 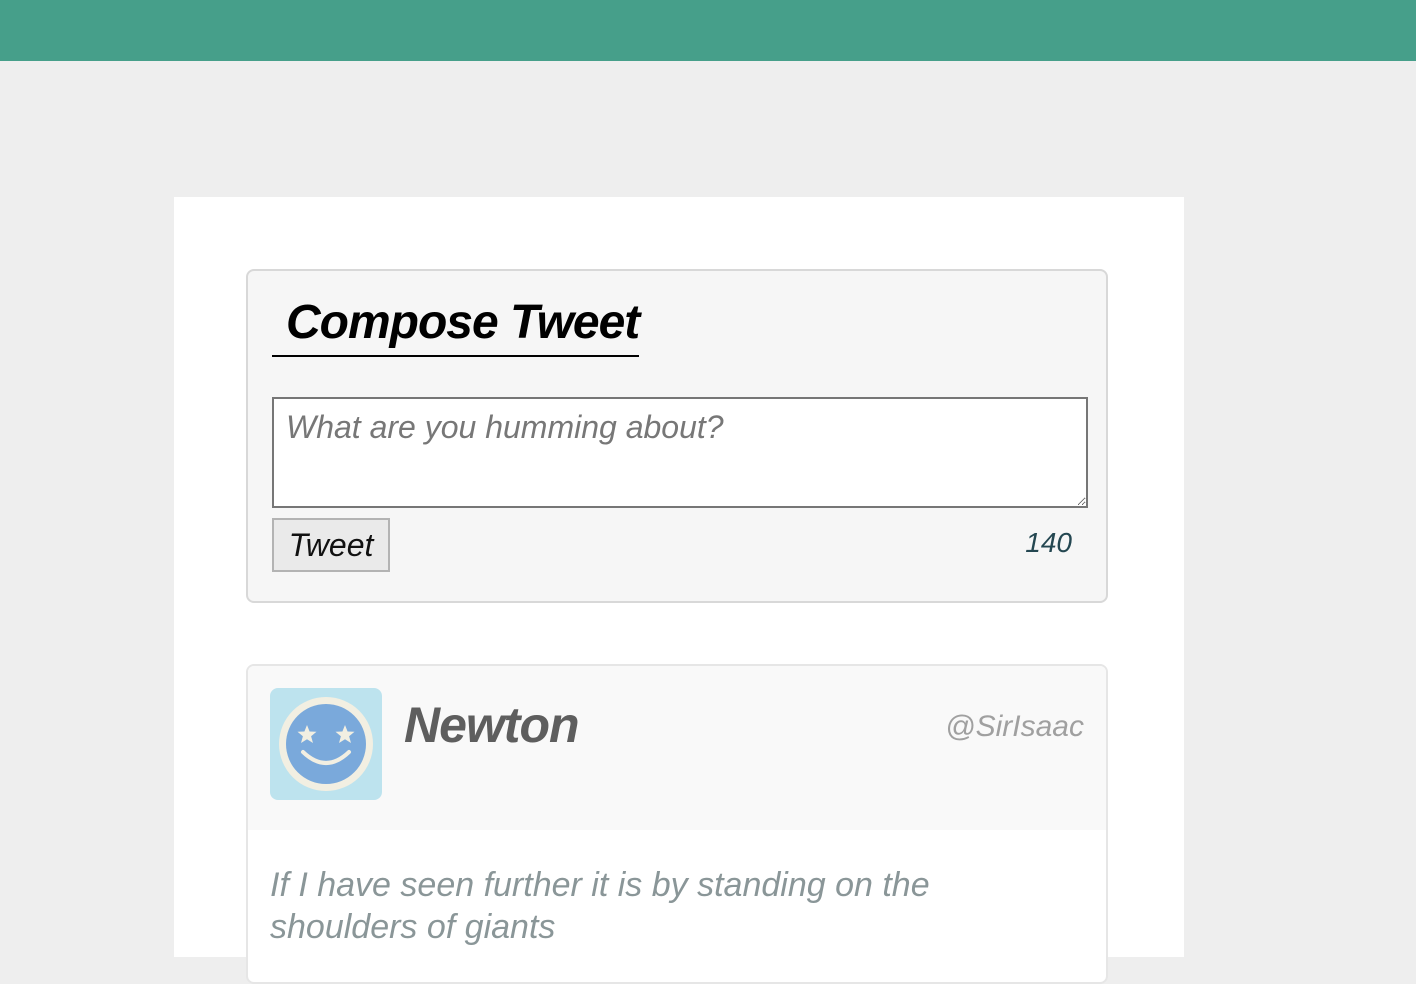 I want to click on avatar, so click(x=326, y=744).